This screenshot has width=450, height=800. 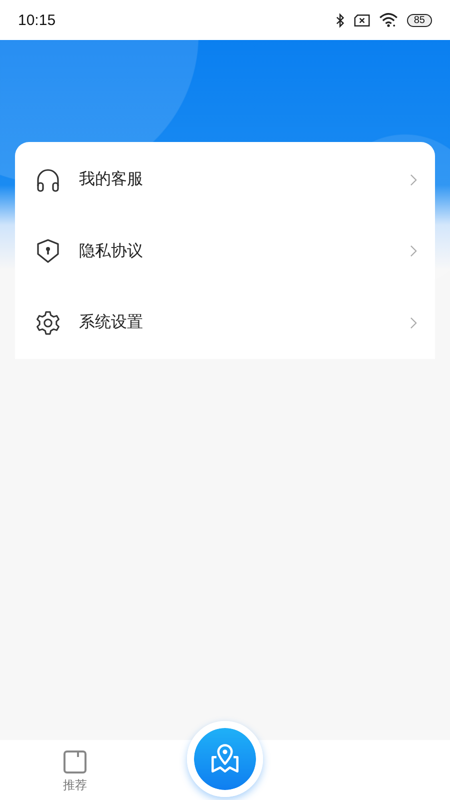 I want to click on sim-icon, so click(x=362, y=20).